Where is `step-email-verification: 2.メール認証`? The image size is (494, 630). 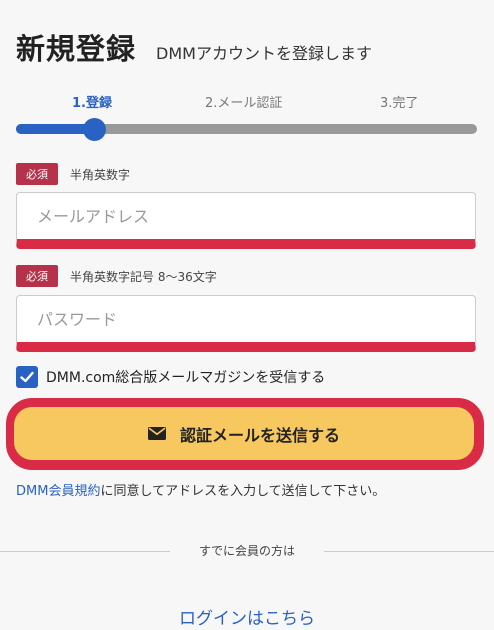
step-email-verification: 2.メール認証 is located at coordinates (244, 103).